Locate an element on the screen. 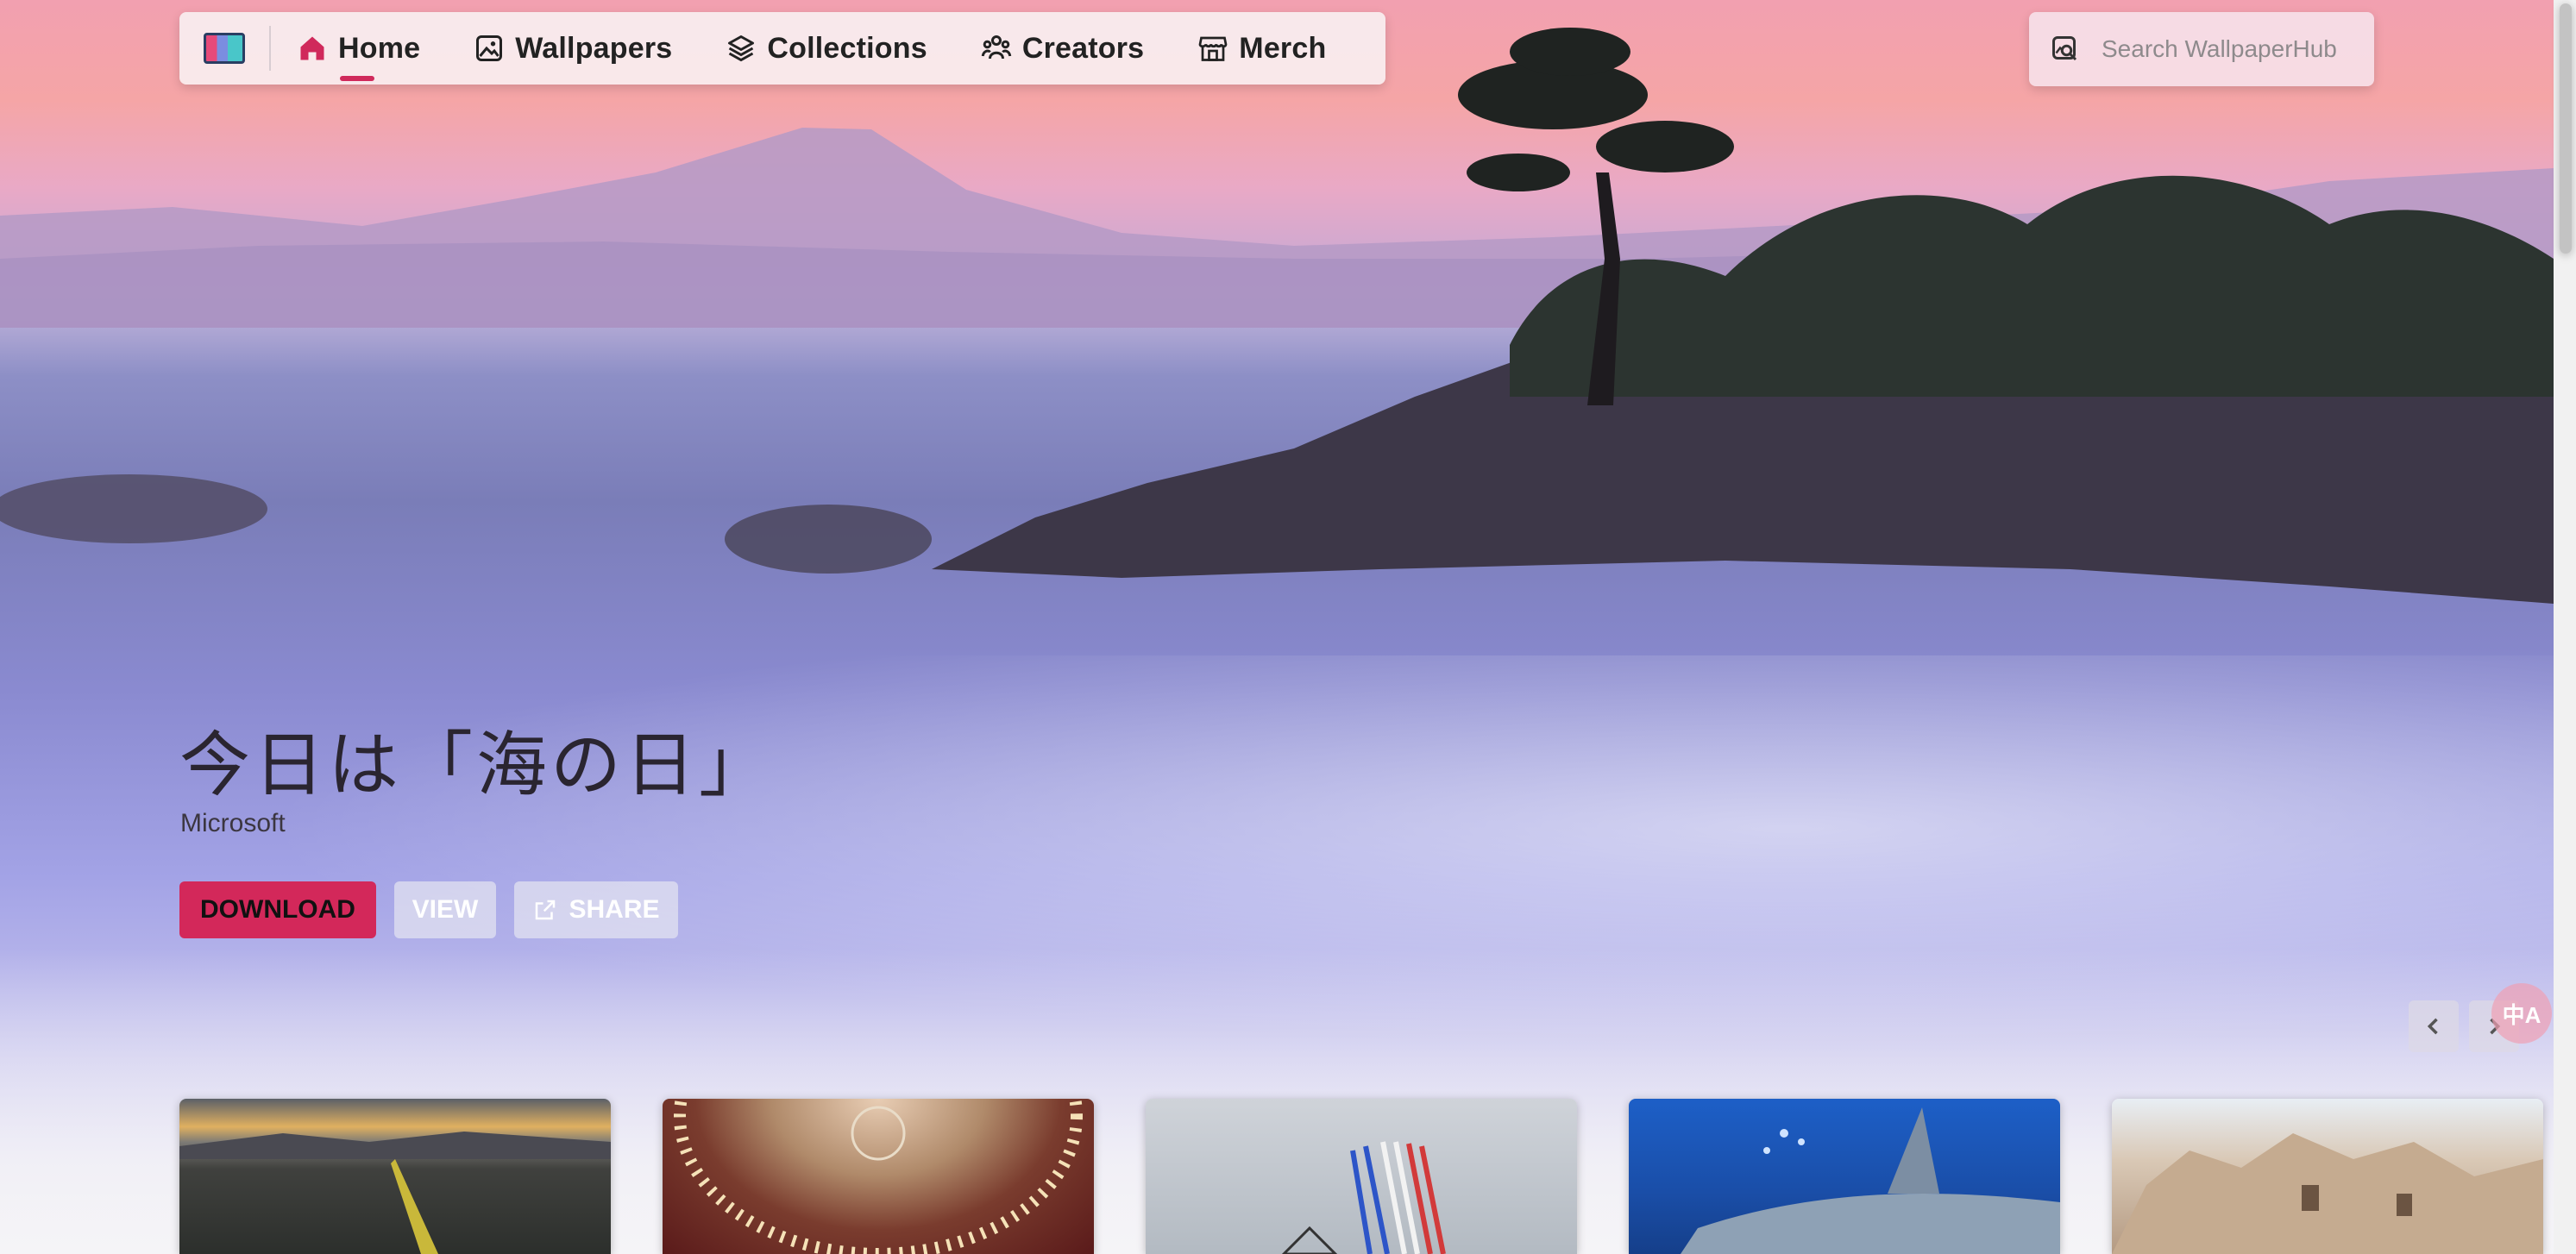 The width and height of the screenshot is (2576, 1254). nav-item-creators: Creators is located at coordinates (1062, 49).